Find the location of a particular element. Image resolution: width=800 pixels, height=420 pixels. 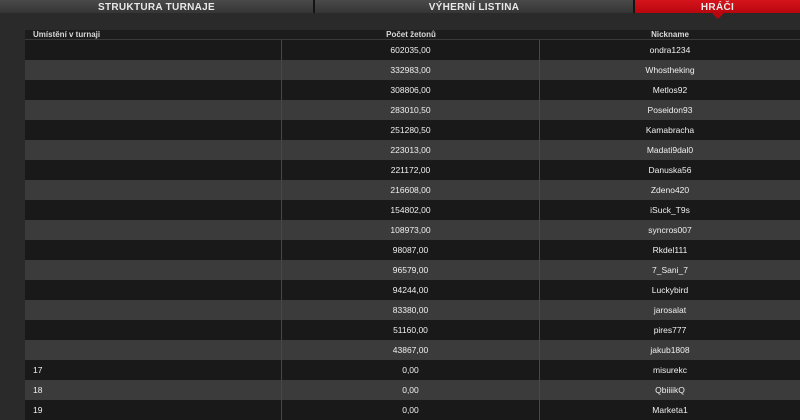

chips-cell: 251280,50 is located at coordinates (411, 130).